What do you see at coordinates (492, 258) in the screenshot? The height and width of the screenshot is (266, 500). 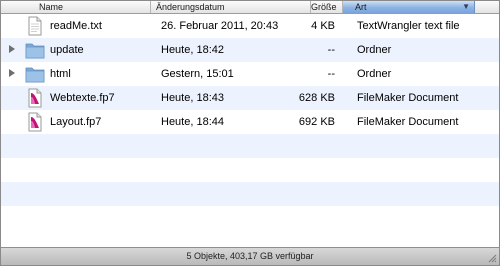 I see `resize-grip-icon` at bounding box center [492, 258].